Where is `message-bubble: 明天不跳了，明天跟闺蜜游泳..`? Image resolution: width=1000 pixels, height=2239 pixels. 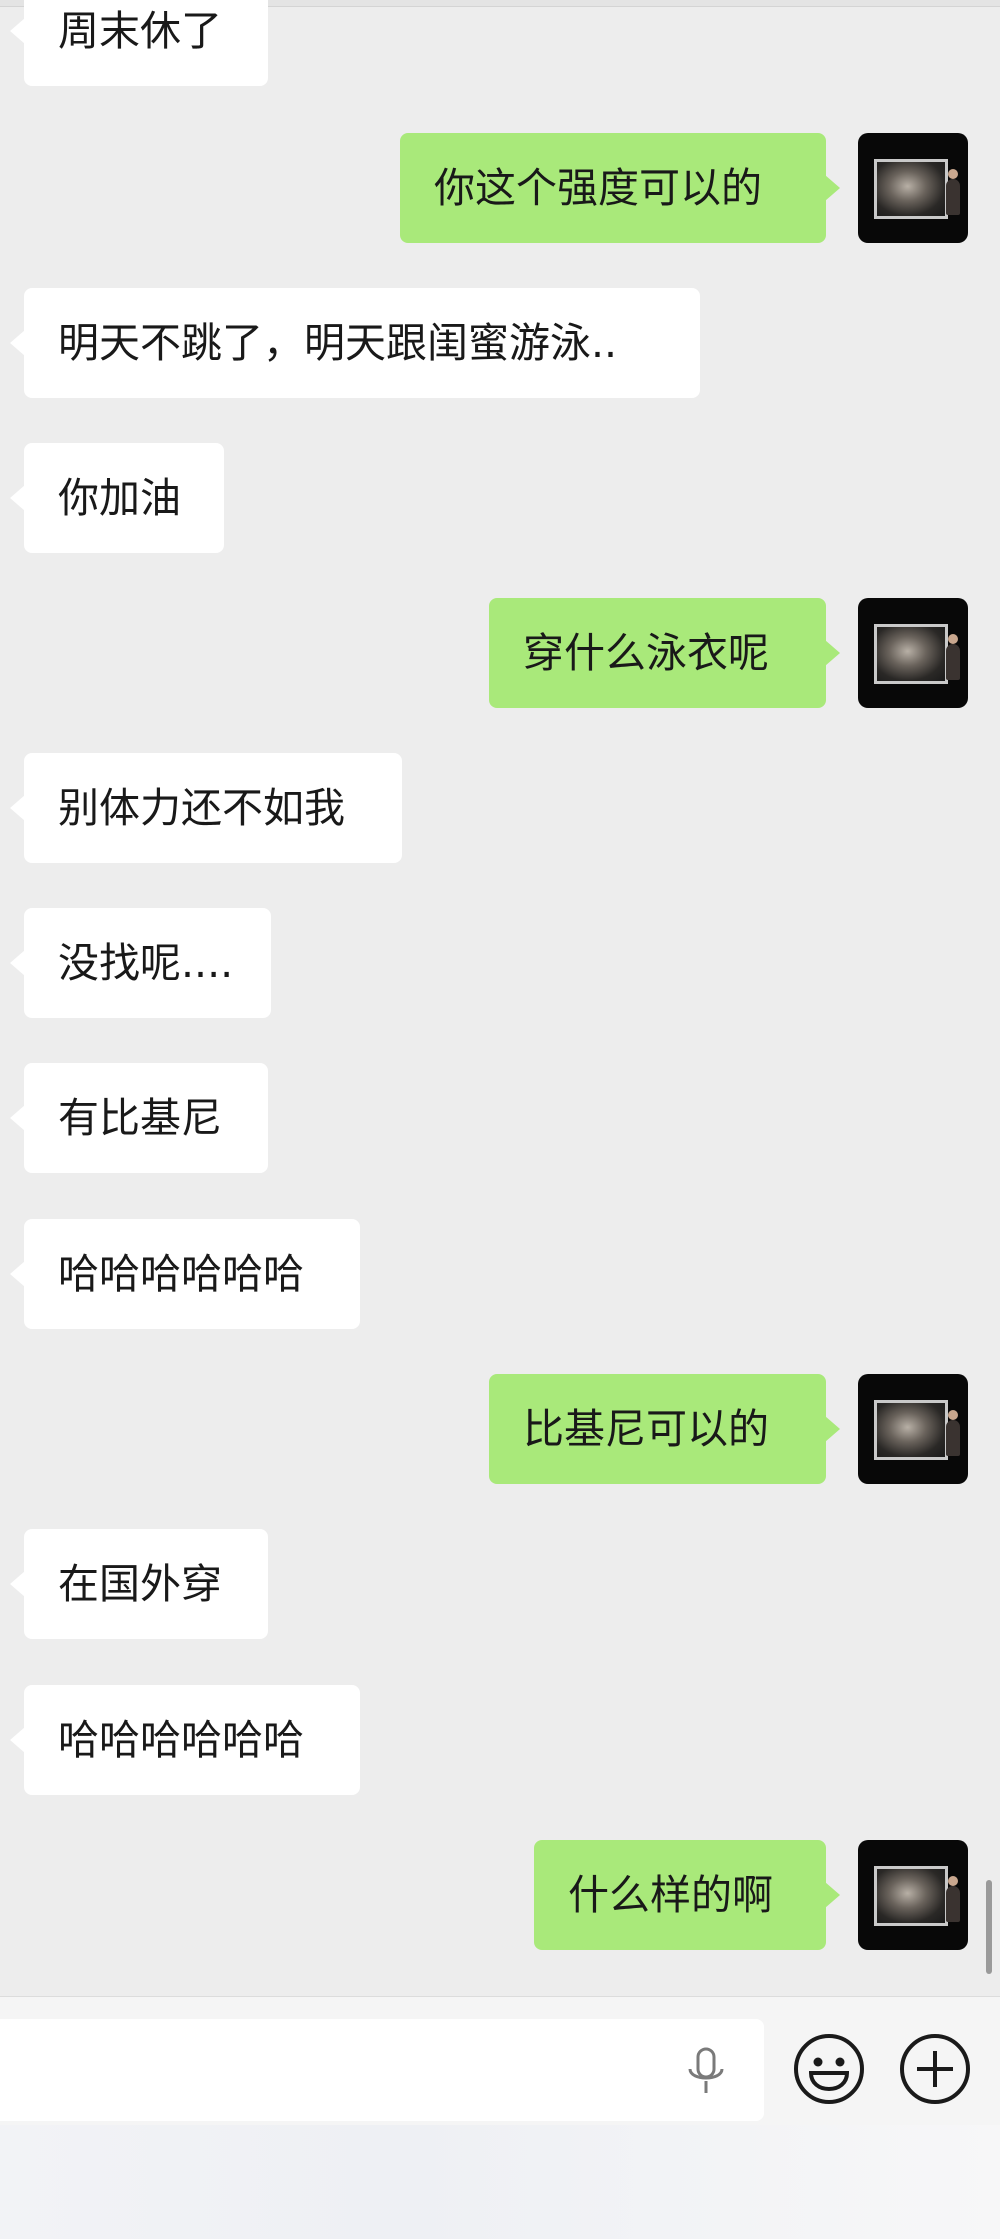 message-bubble: 明天不跳了，明天跟闺蜜游泳.. is located at coordinates (355, 343).